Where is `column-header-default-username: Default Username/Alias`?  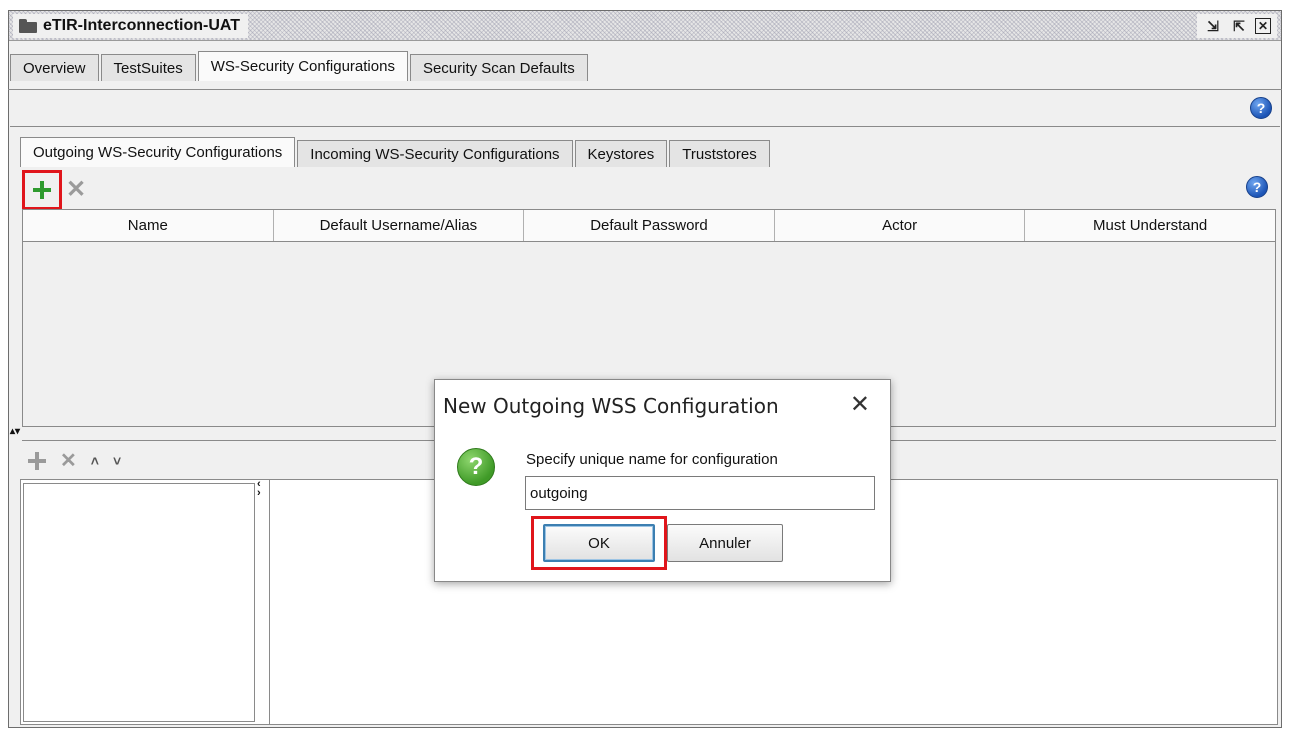 column-header-default-username: Default Username/Alias is located at coordinates (399, 225).